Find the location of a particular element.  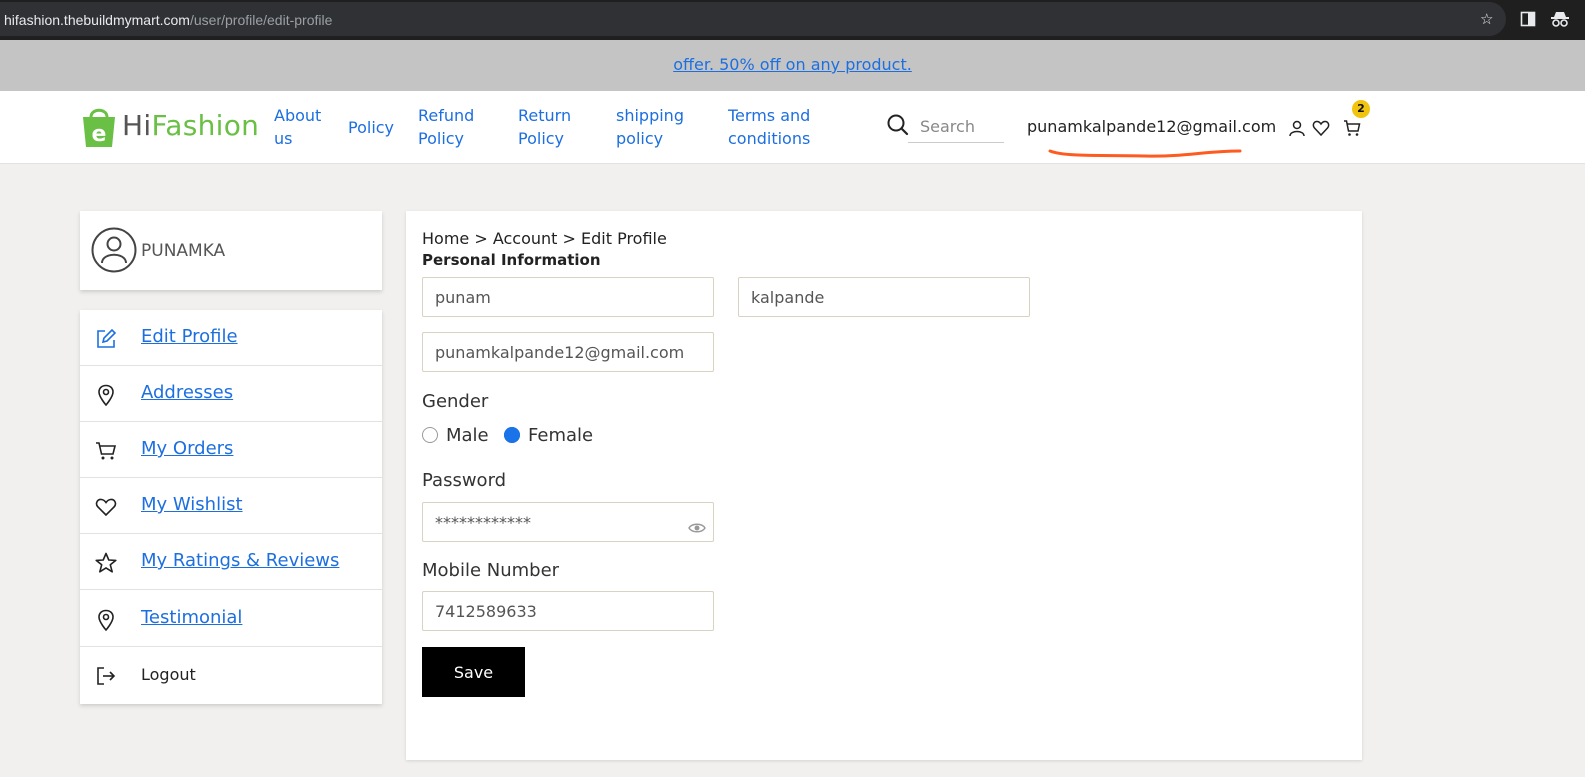

bookmark-star-icon: ☆ is located at coordinates (1486, 19).